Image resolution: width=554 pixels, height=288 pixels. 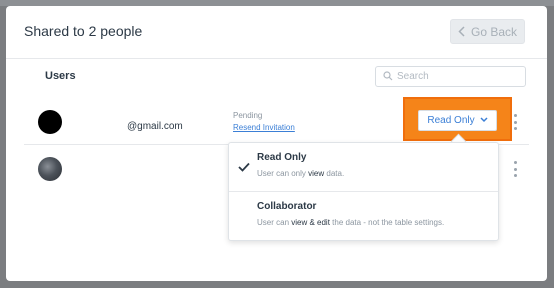 What do you see at coordinates (276, 58) in the screenshot?
I see `header-divider` at bounding box center [276, 58].